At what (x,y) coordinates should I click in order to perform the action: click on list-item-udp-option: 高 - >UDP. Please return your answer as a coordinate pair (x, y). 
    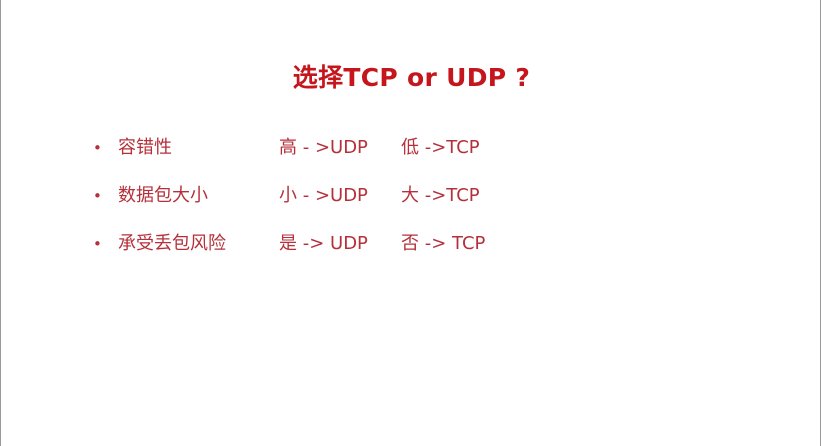
    Looking at the image, I should click on (323, 147).